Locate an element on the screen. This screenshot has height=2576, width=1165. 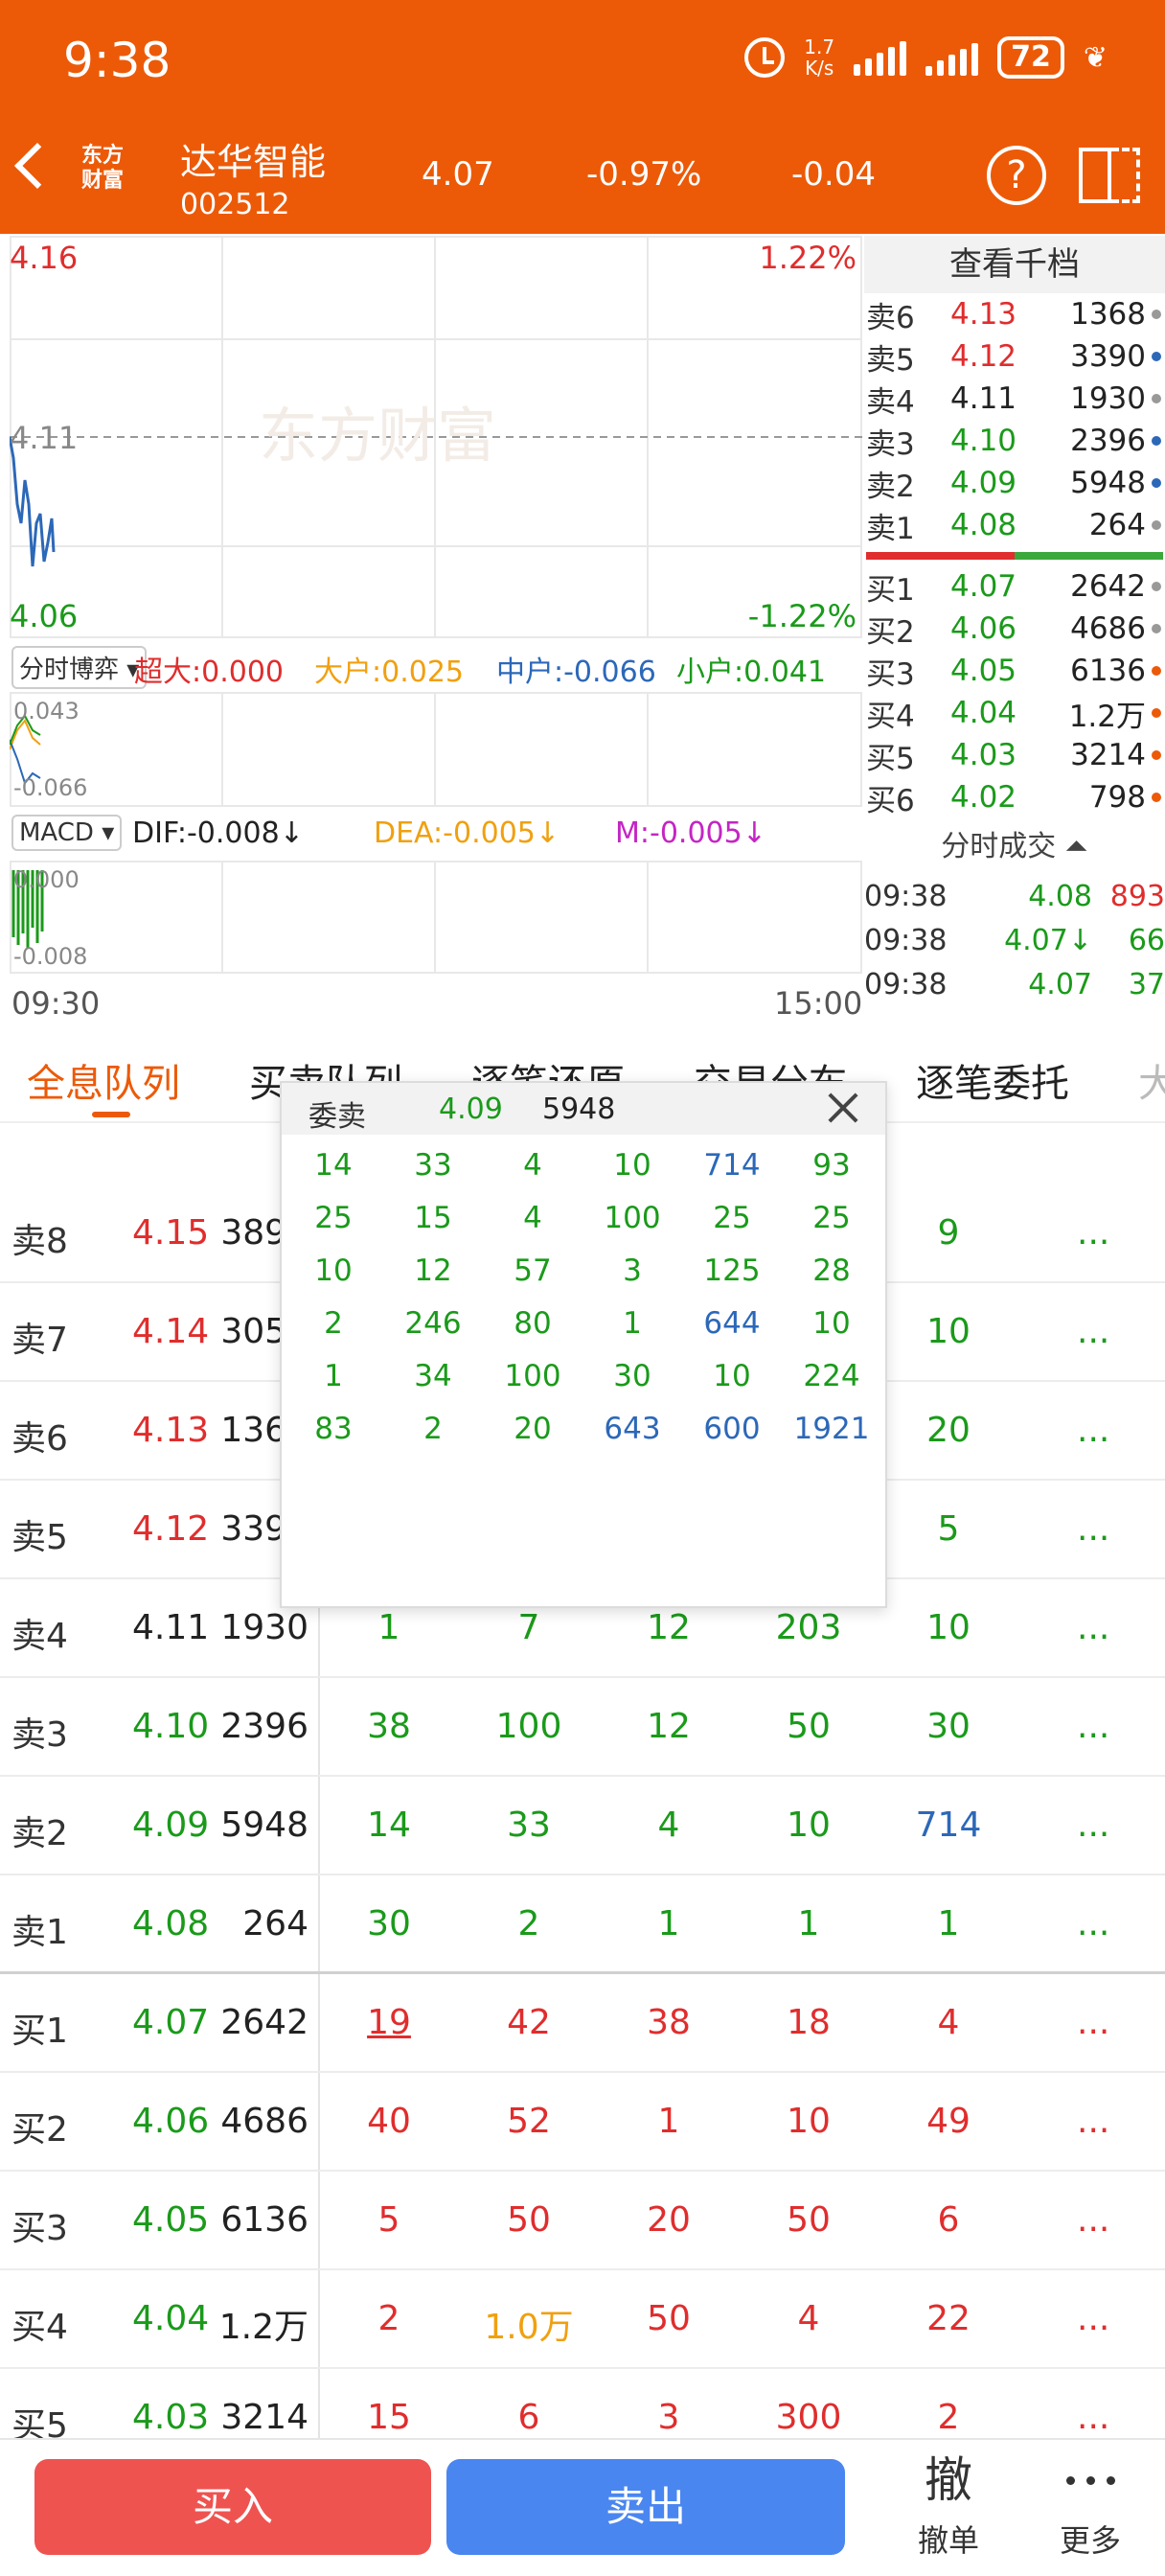
tab-order-by-order: 逐笔委托 is located at coordinates (992, 1080).